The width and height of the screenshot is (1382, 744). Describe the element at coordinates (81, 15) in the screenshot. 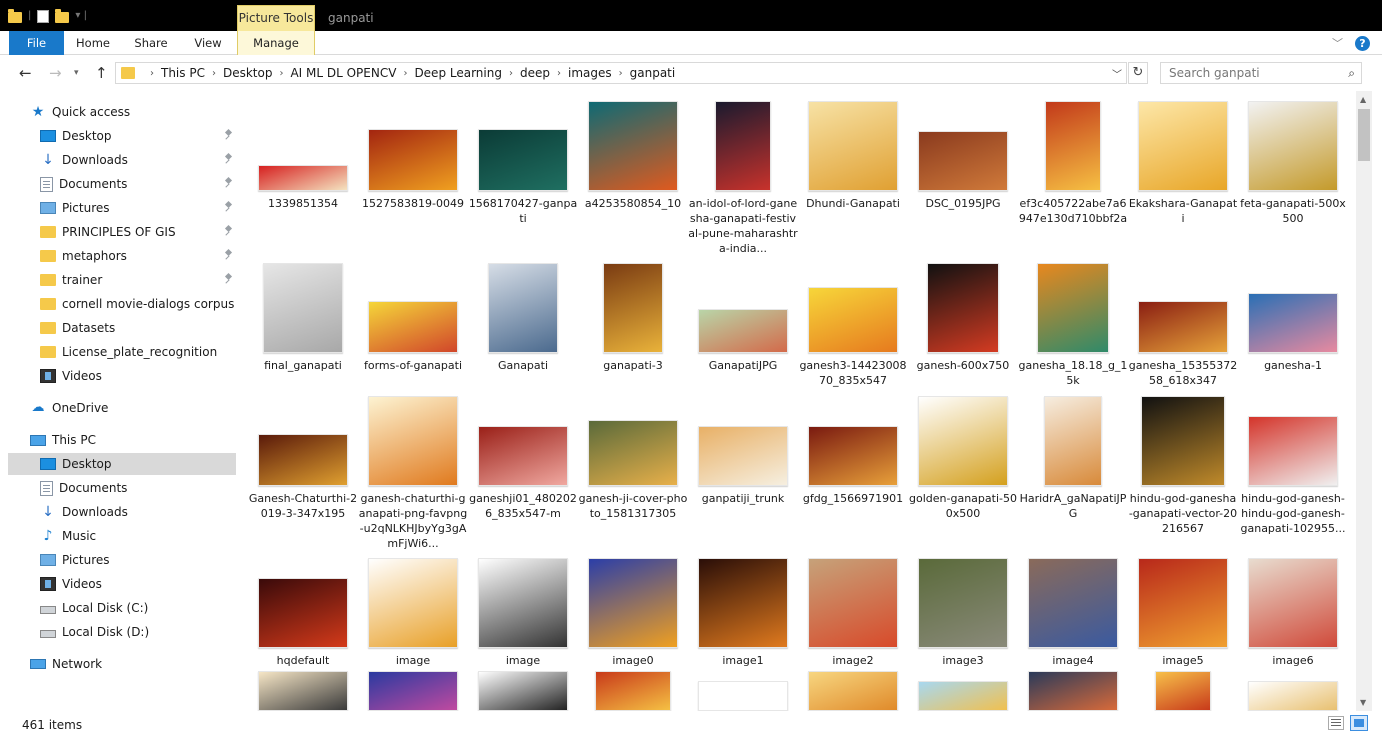

I see `customize-toolbar-icon: ▾ |` at that location.